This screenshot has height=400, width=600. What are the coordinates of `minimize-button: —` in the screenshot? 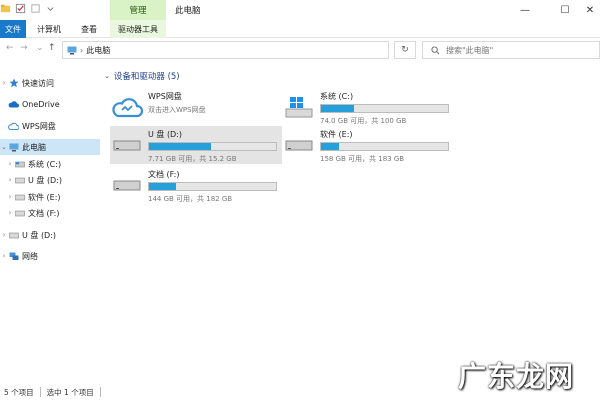 It's located at (525, 10).